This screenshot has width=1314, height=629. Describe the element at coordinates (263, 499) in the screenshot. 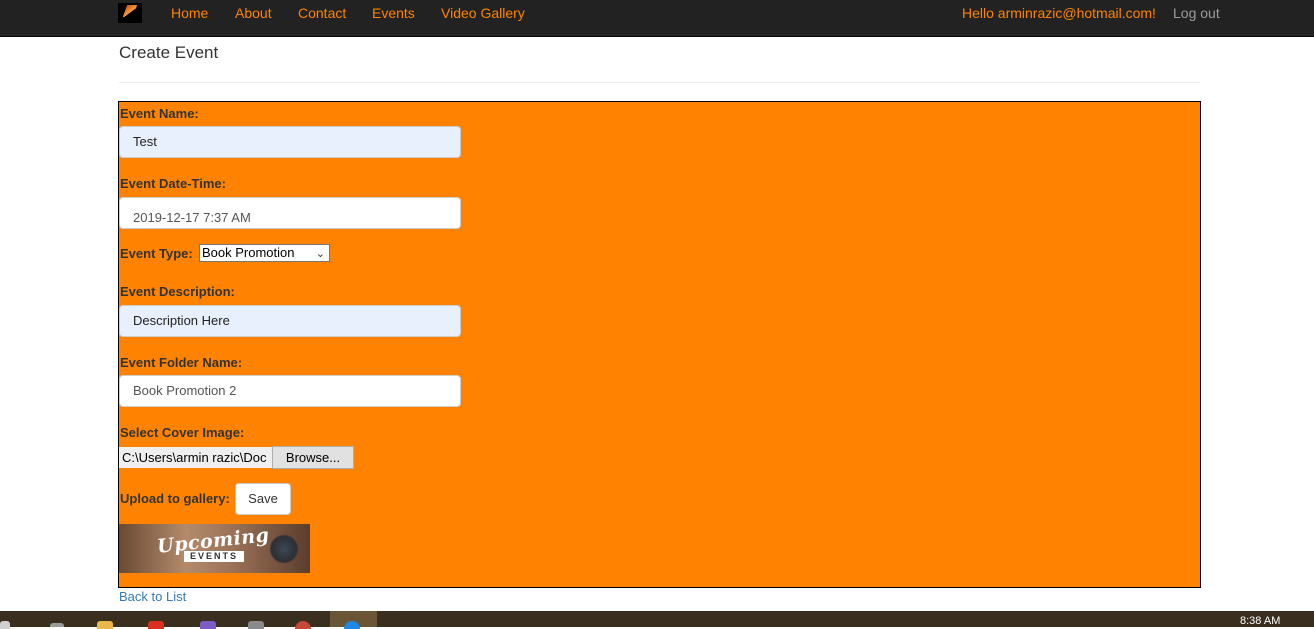

I see `save-button: Save` at that location.